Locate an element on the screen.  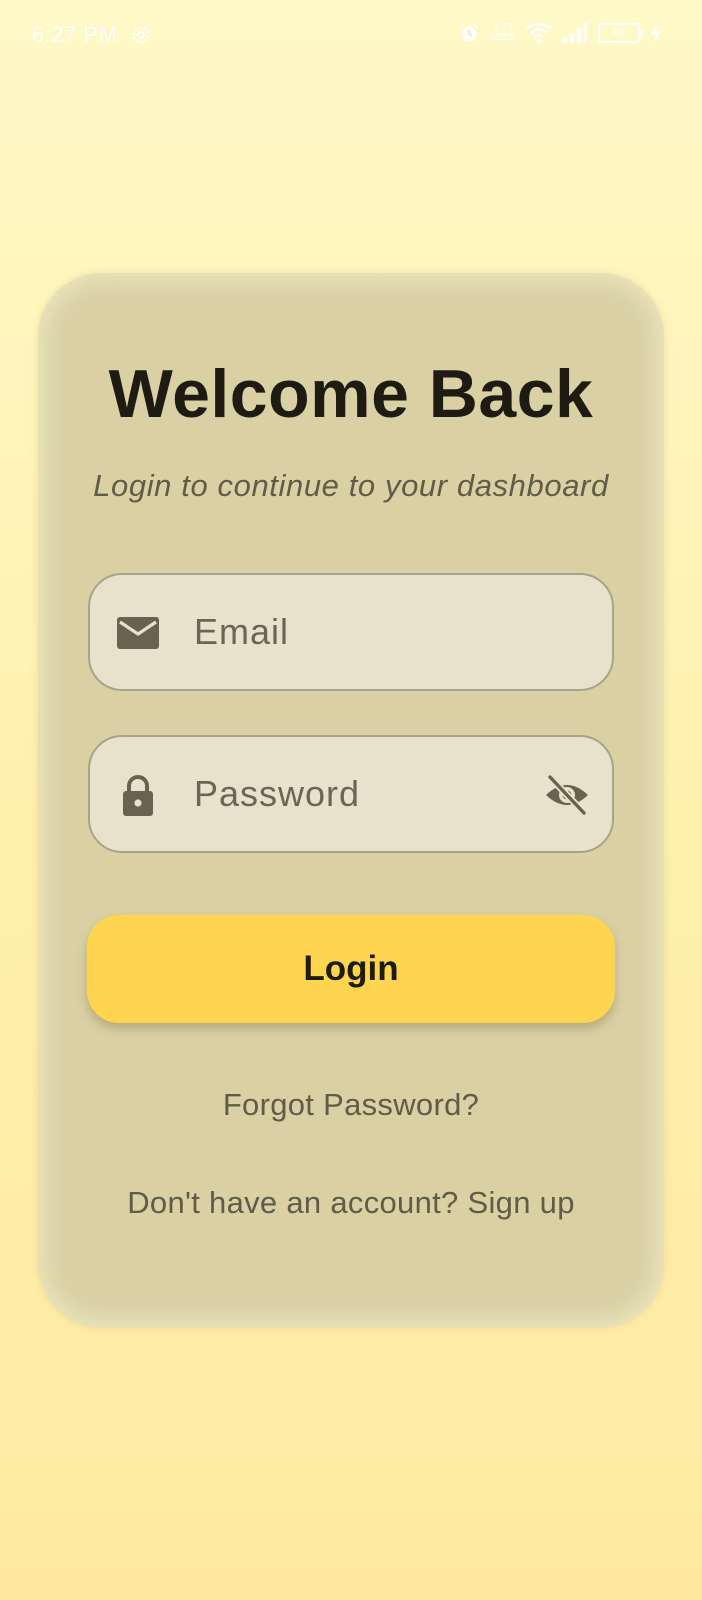
eye-off-icon is located at coordinates (567, 795).